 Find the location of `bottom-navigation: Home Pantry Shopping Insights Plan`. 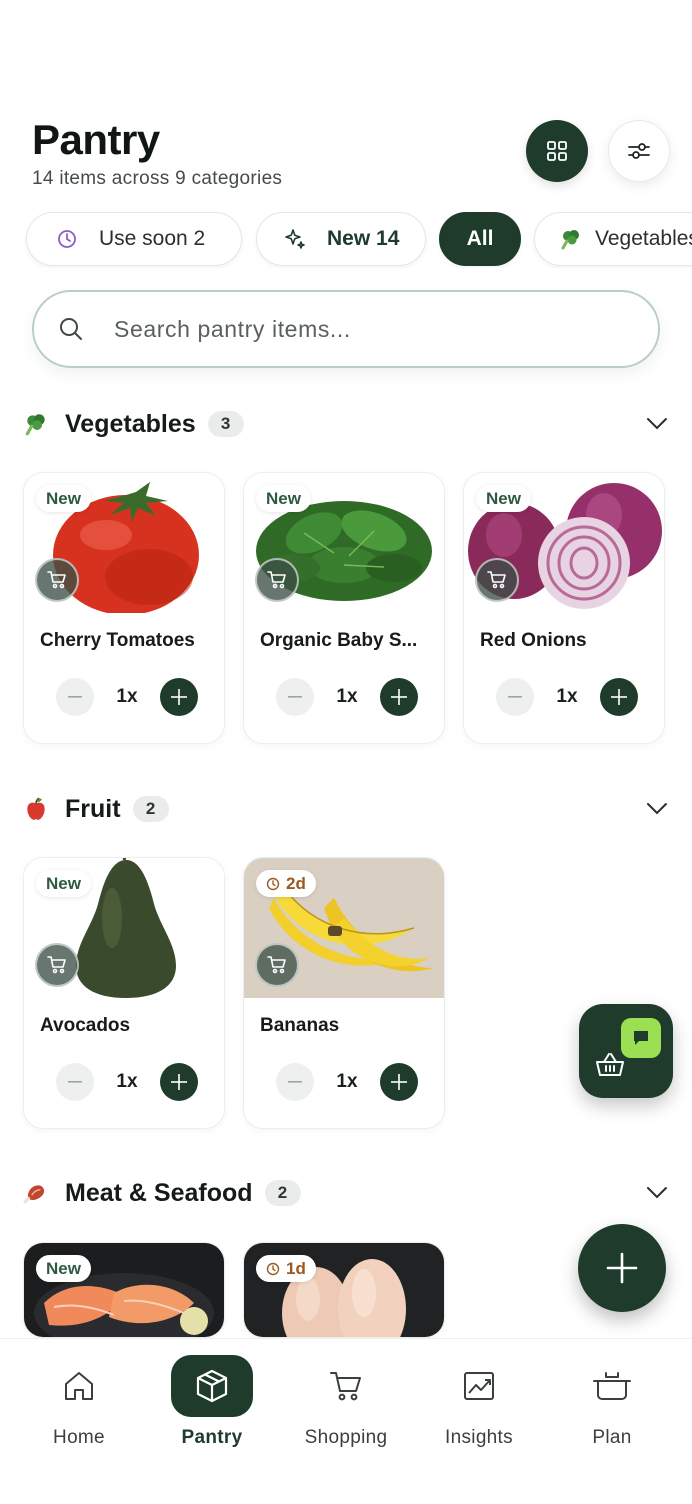

bottom-navigation: Home Pantry Shopping Insights Plan is located at coordinates (346, 1421).